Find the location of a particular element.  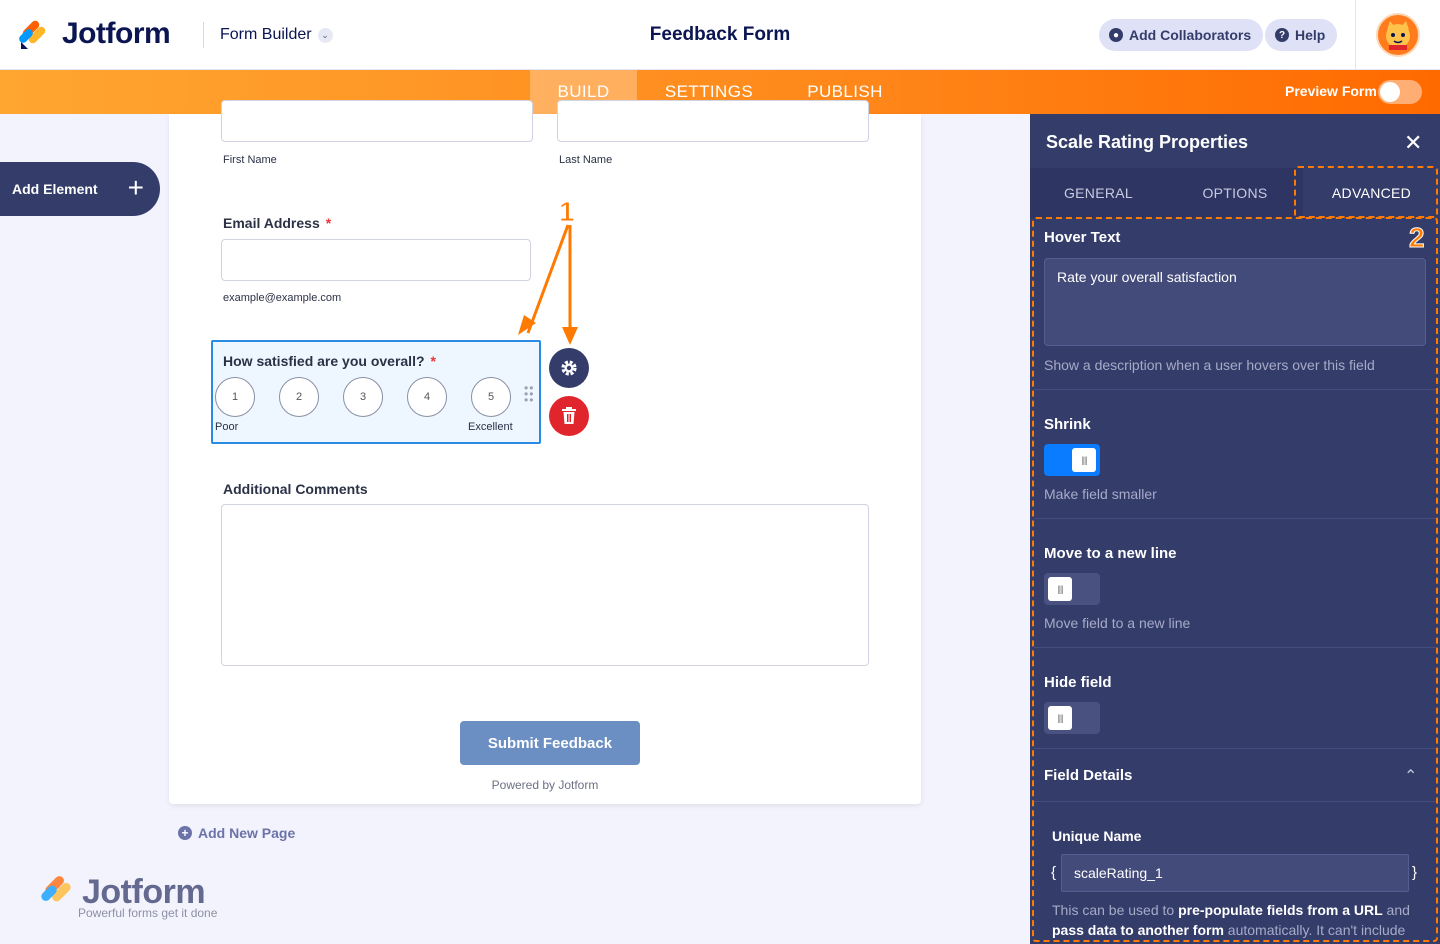

form-builder-dropdown: Form Builder ⌄ is located at coordinates (276, 35).